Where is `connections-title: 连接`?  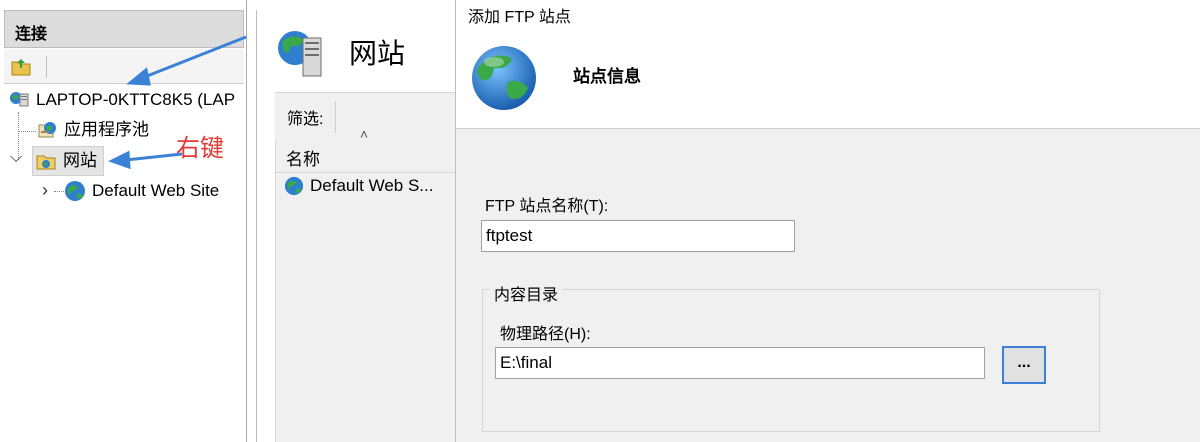 connections-title: 连接 is located at coordinates (31, 34).